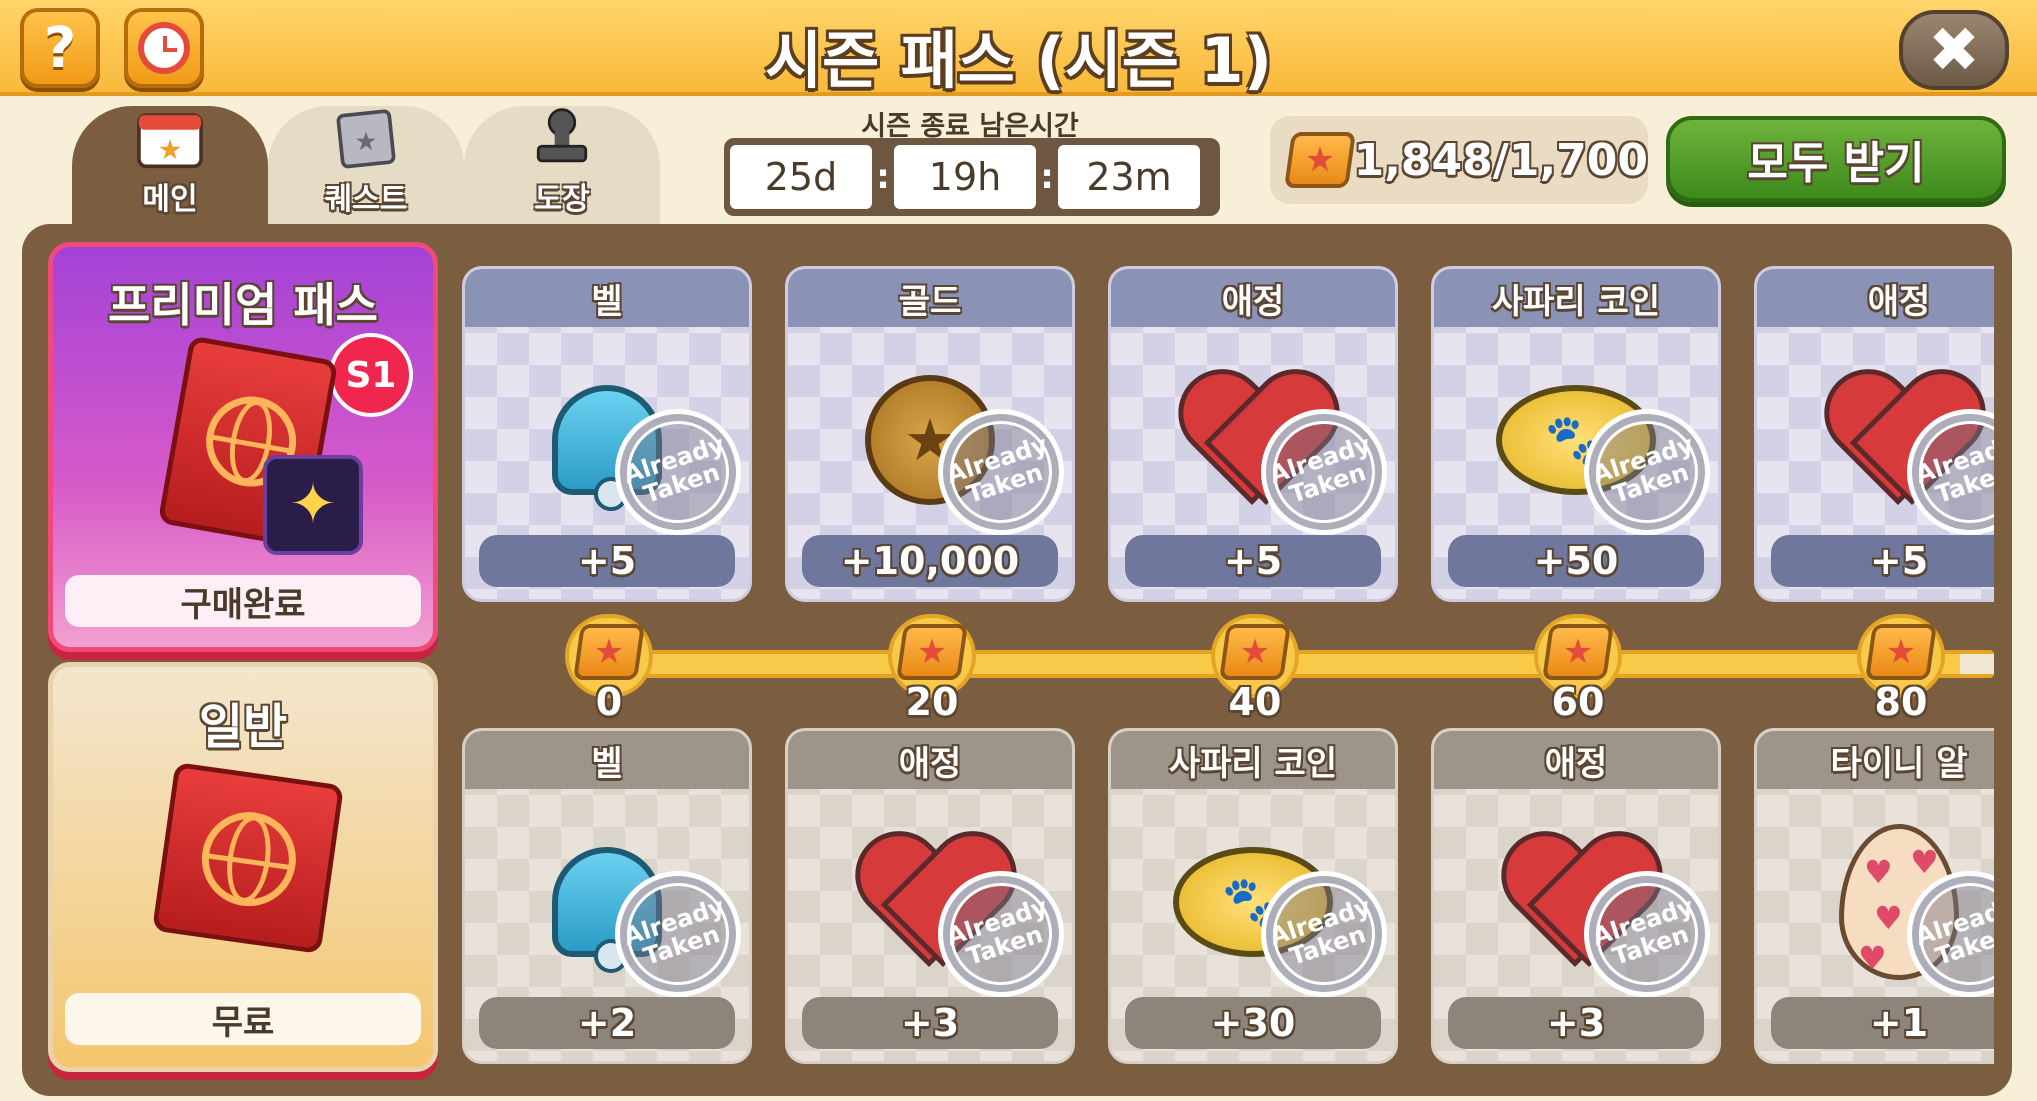 This screenshot has width=2037, height=1101. Describe the element at coordinates (562, 135) in the screenshot. I see `stamp-icon` at that location.